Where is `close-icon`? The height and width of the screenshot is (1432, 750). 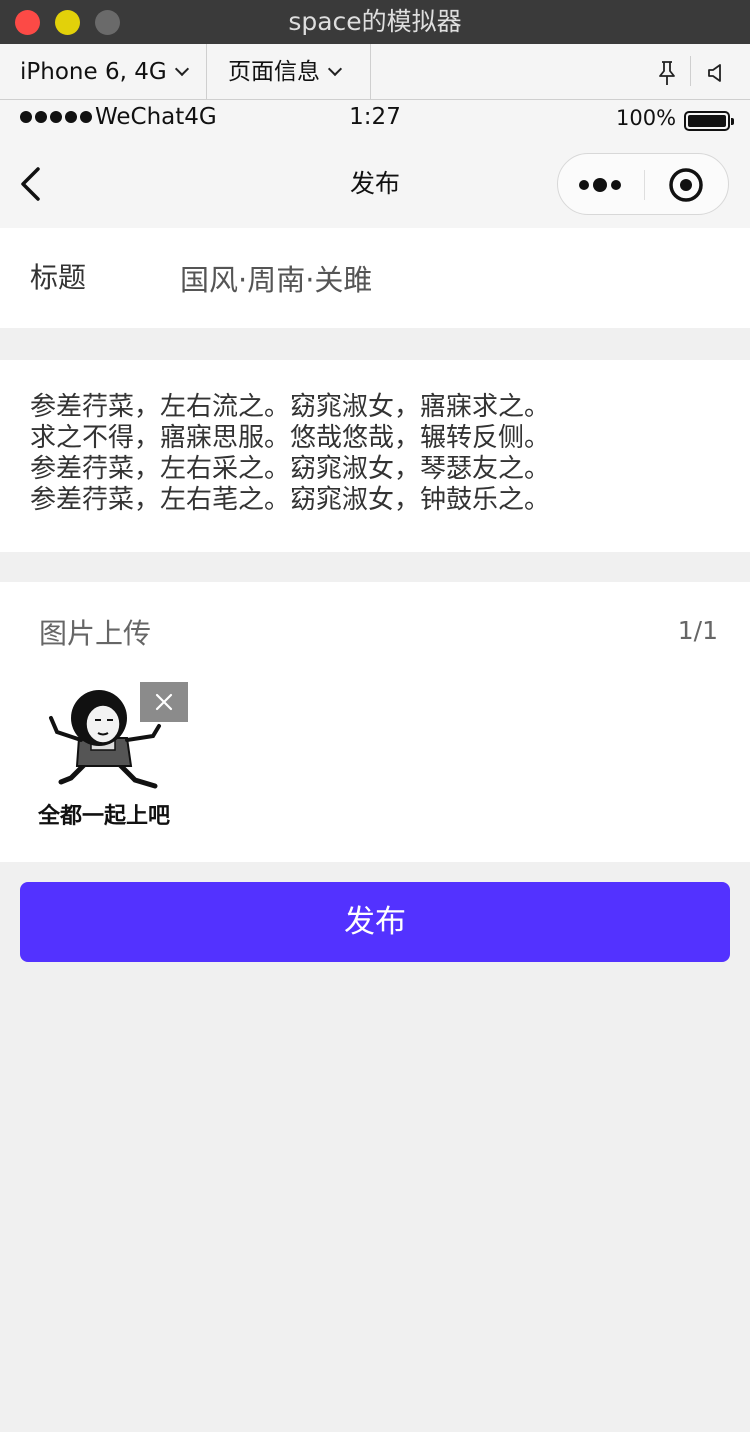
close-icon is located at coordinates (164, 702).